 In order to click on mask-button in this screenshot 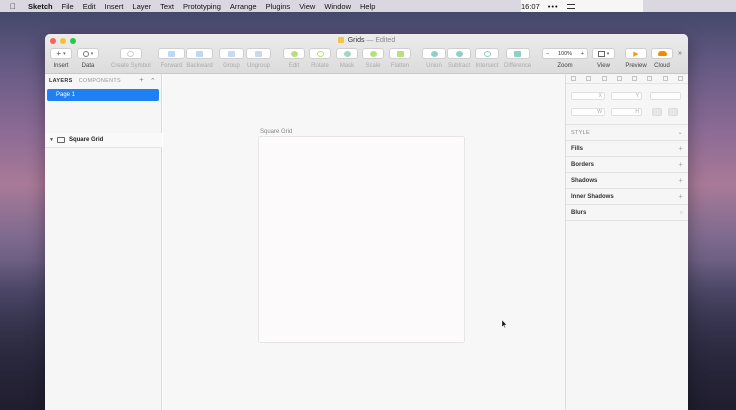, I will do `click(347, 53)`.